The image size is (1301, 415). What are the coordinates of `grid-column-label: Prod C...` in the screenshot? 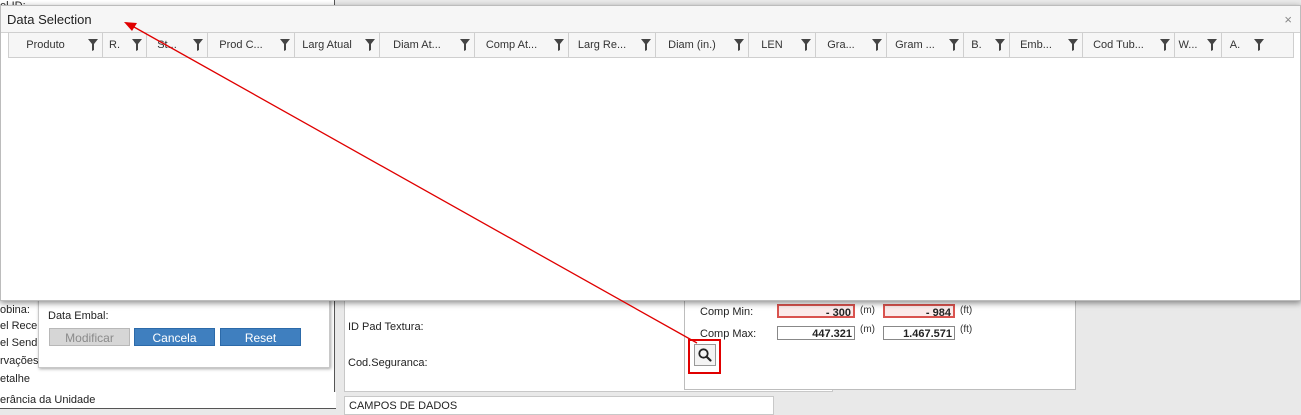 It's located at (241, 45).